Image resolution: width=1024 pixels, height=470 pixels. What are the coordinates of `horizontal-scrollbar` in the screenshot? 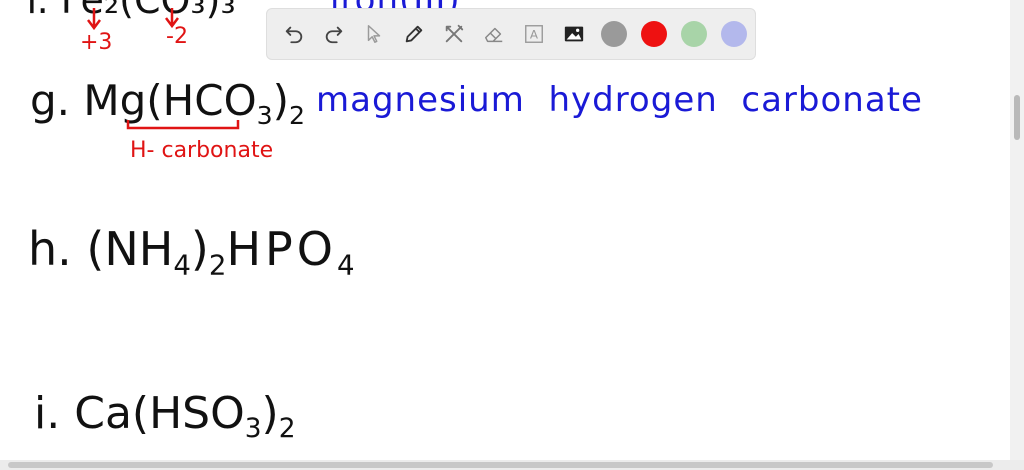 It's located at (512, 465).